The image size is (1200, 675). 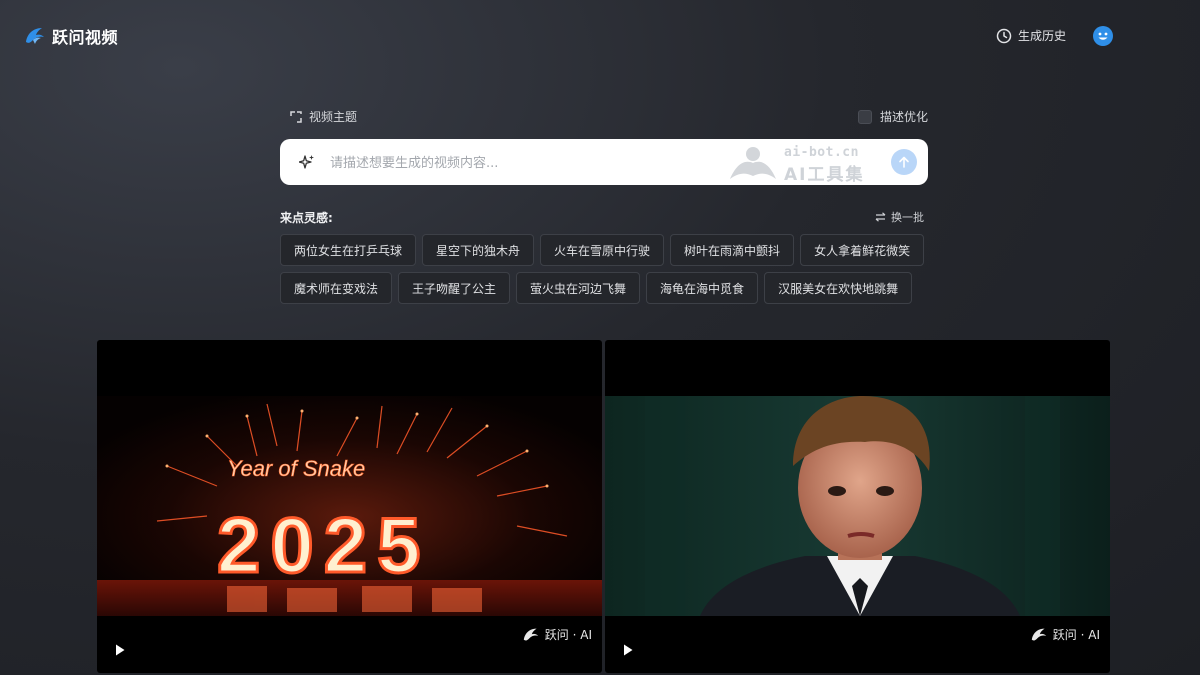 I want to click on expand-icon, so click(x=296, y=116).